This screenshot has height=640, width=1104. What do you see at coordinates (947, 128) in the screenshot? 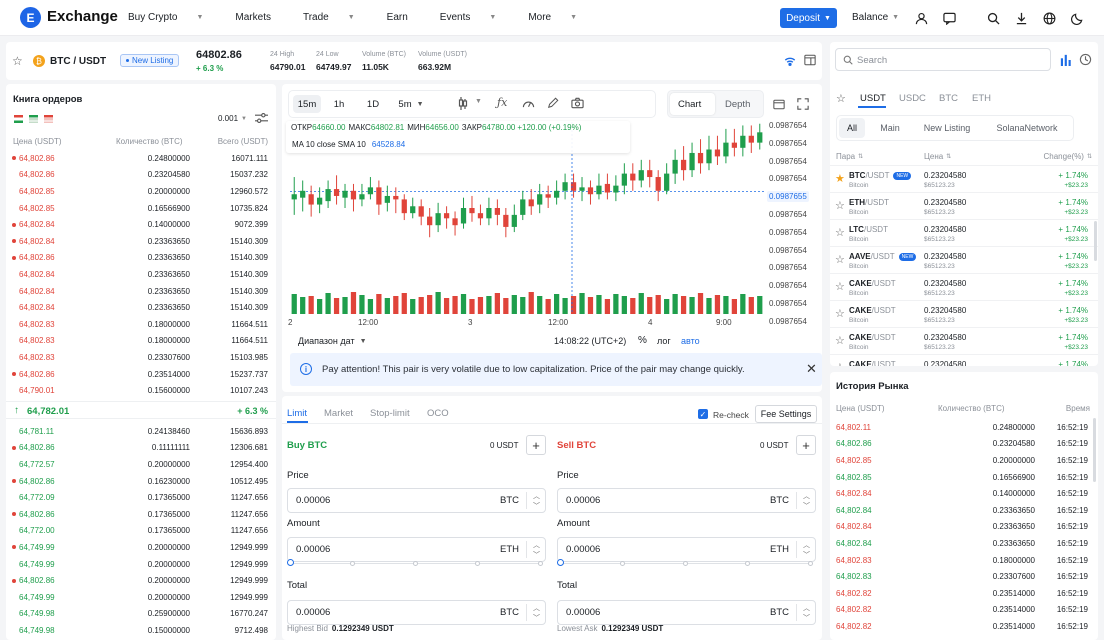
I see `filter-new-listing: New Listing` at bounding box center [947, 128].